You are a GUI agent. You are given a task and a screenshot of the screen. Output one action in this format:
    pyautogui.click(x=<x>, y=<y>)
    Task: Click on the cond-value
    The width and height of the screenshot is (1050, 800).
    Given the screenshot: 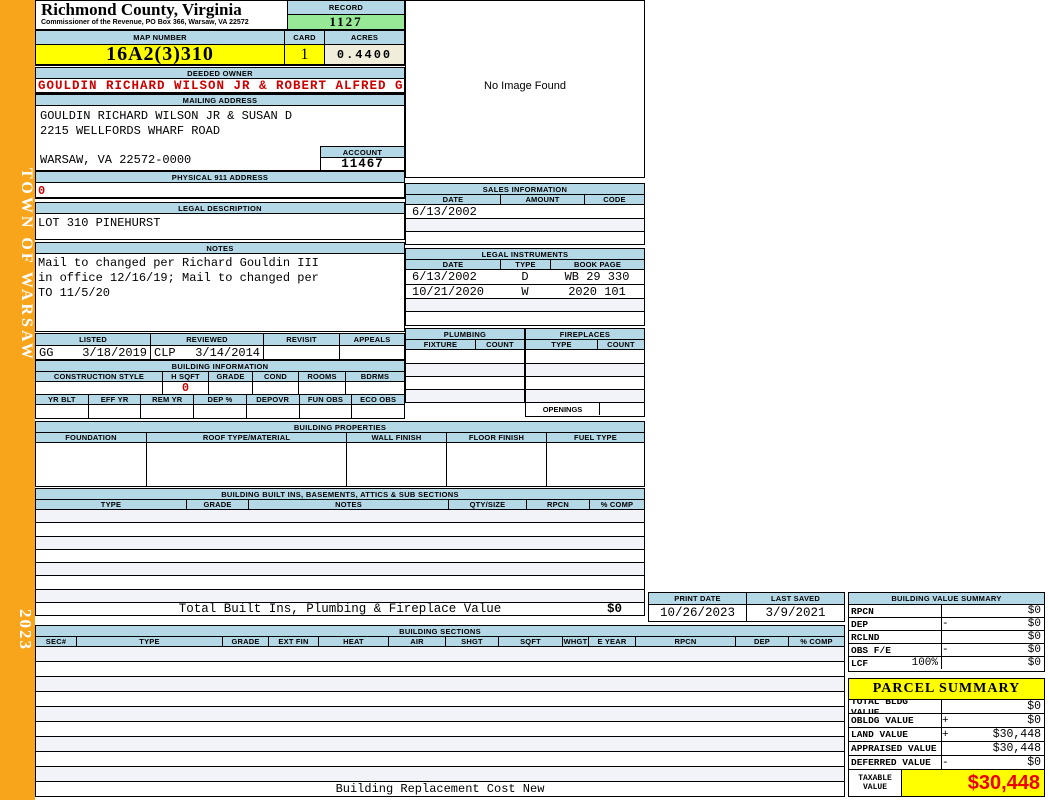 What is the action you would take?
    pyautogui.click(x=275, y=388)
    